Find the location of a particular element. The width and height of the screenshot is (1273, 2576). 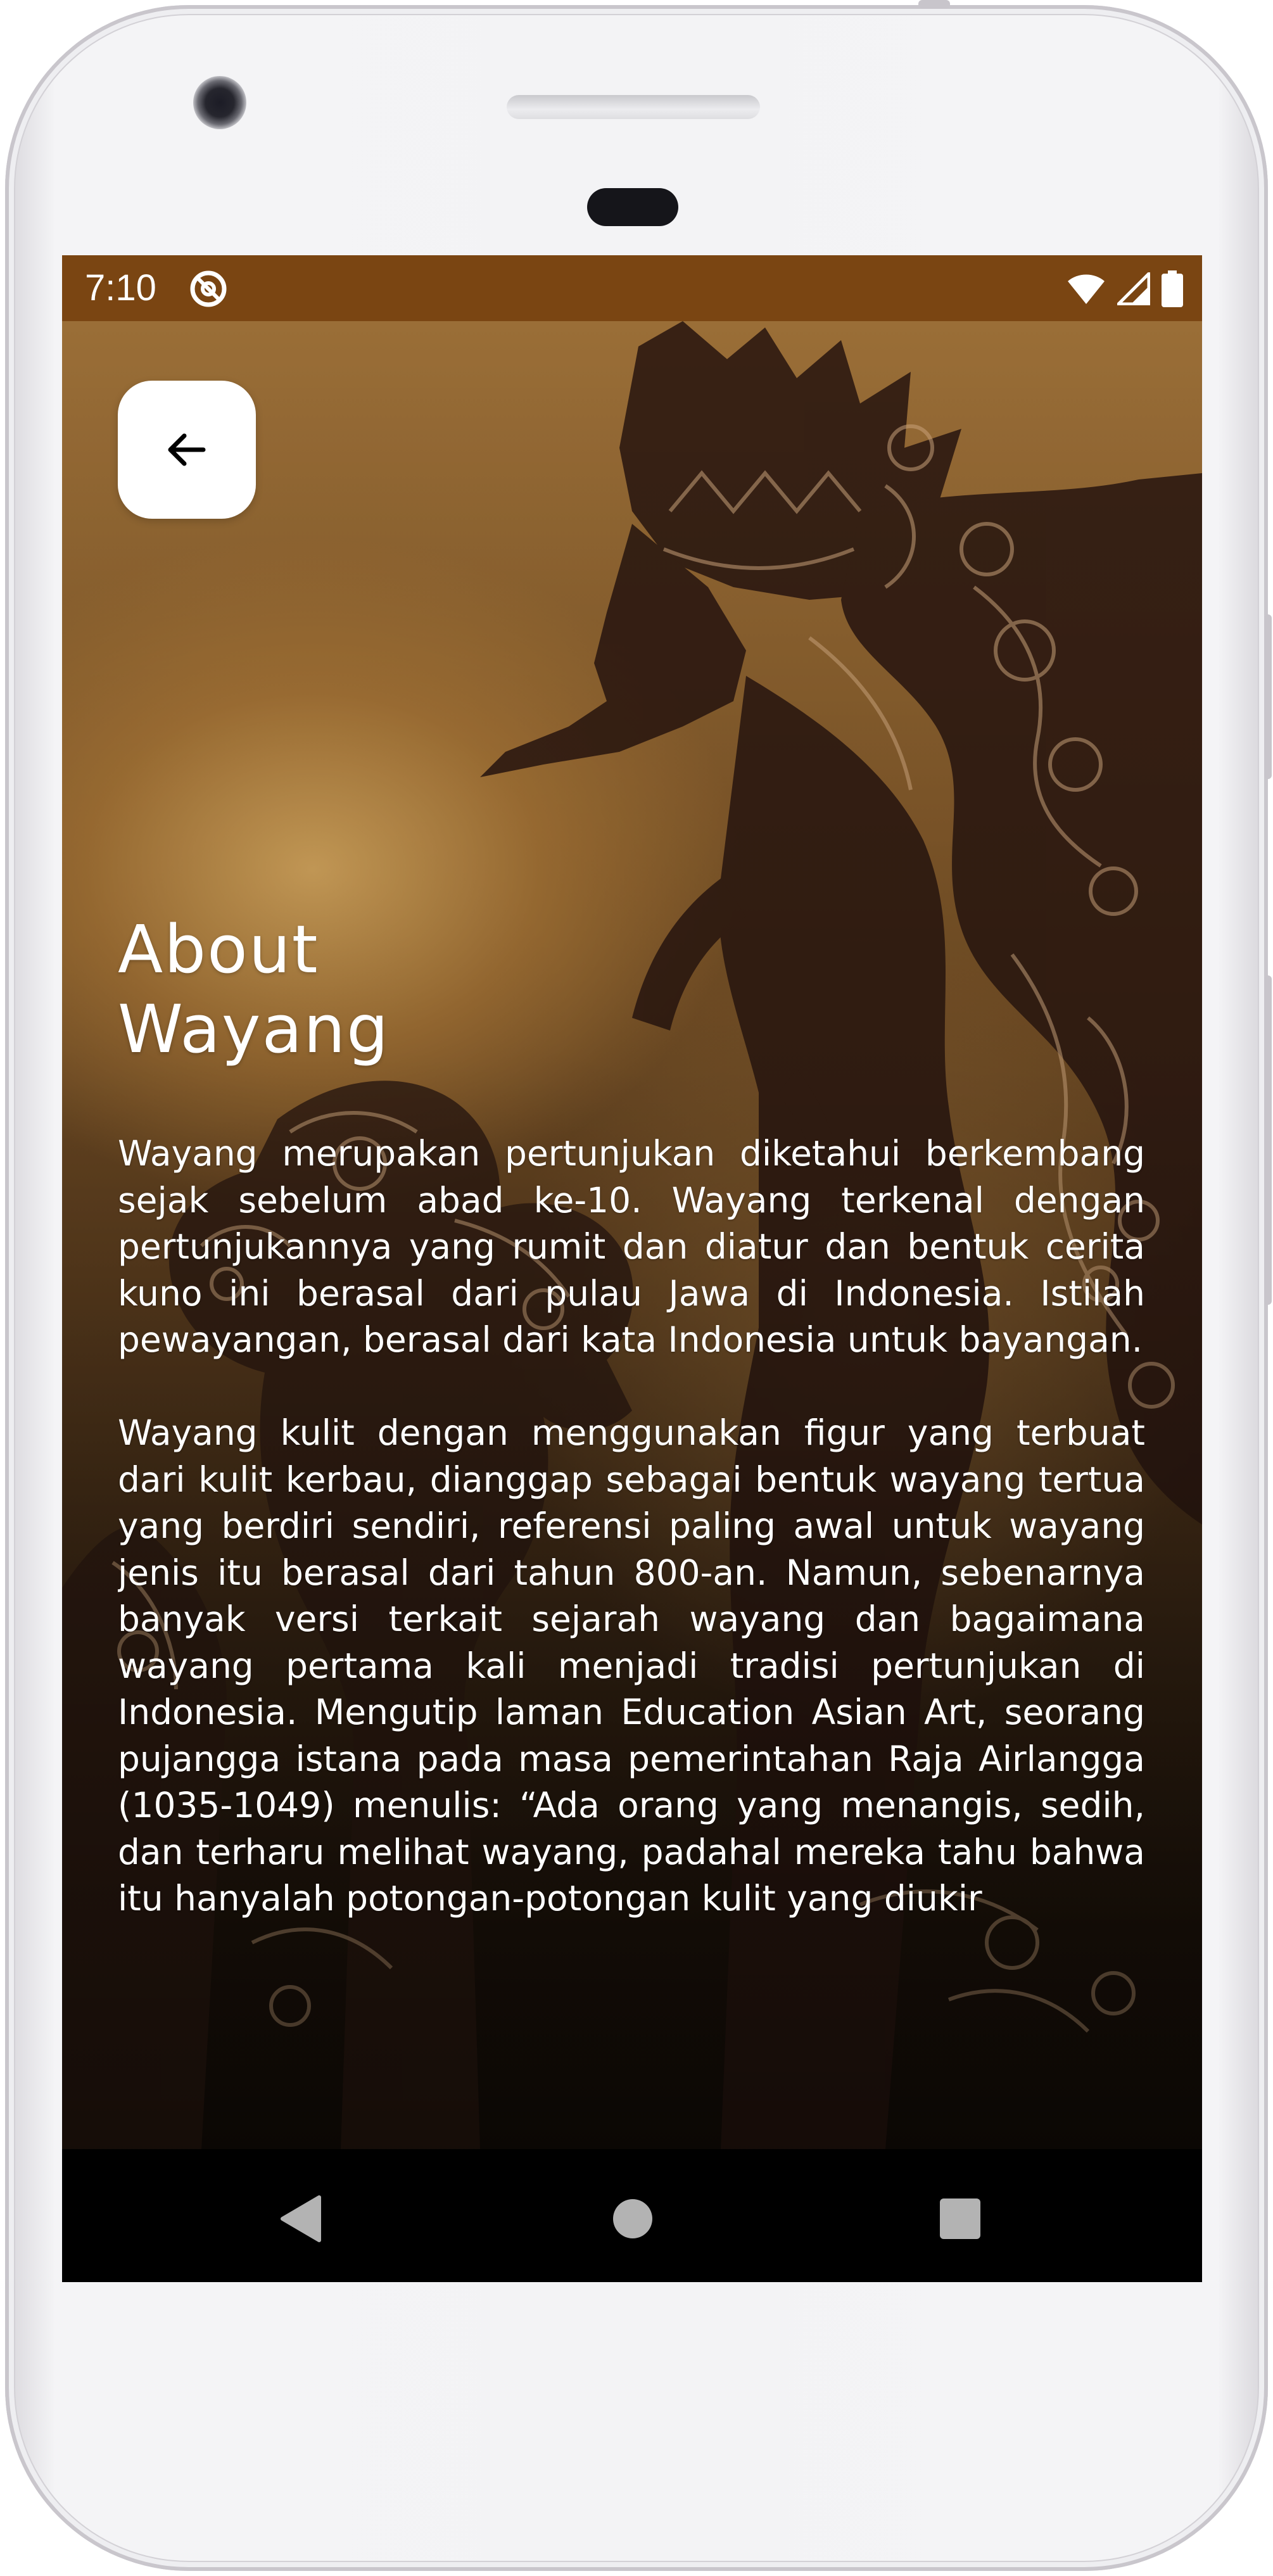

home-circle-icon is located at coordinates (632, 2218).